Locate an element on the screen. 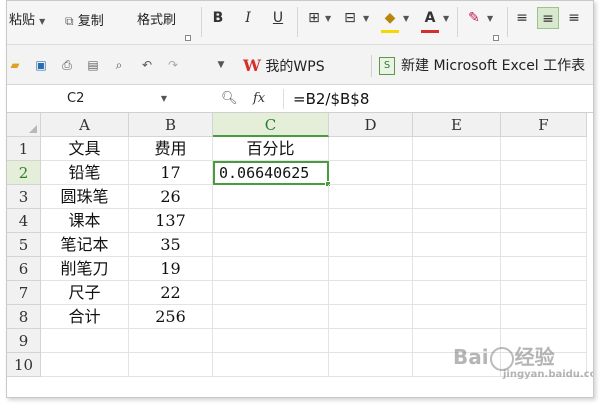  font-launcher-icon is located at coordinates (496, 38).